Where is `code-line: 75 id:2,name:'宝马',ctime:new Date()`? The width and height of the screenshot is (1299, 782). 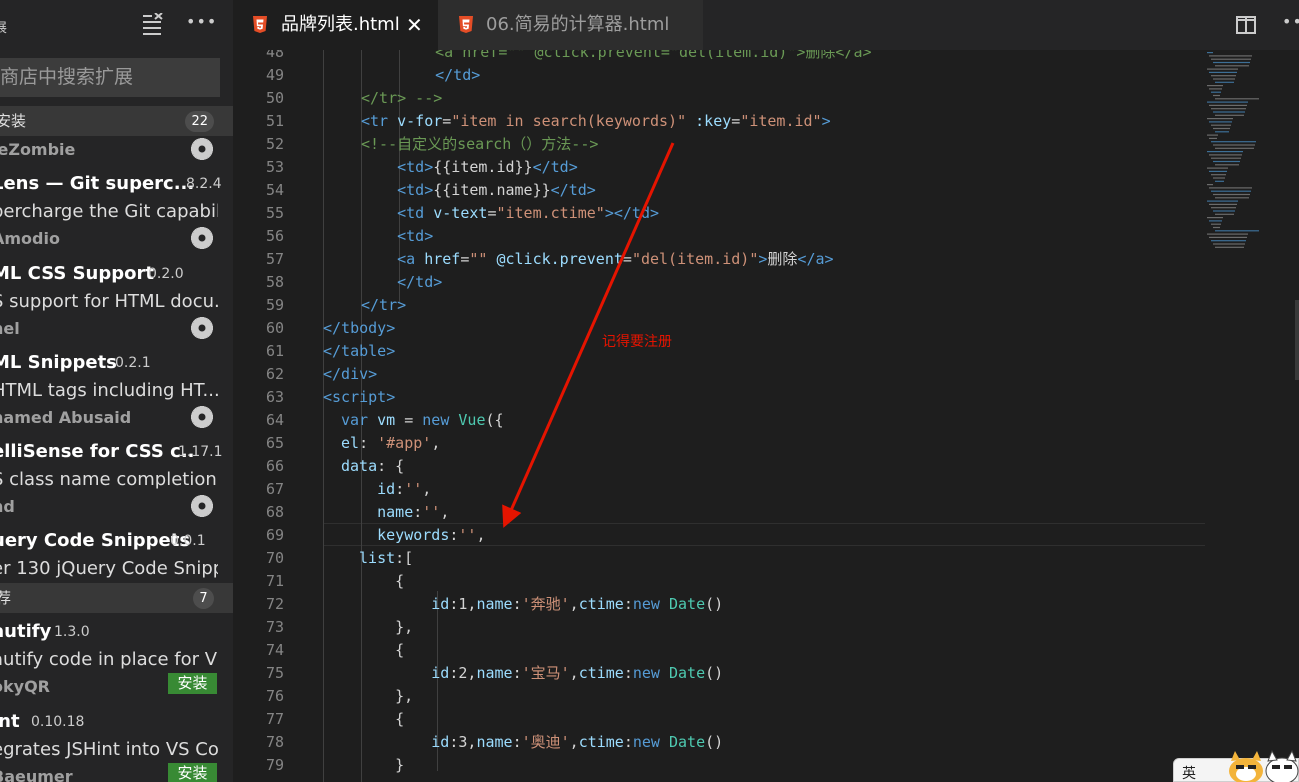
code-line: 75 id:2,name:'宝马',ctime:new Date() is located at coordinates (766, 673).